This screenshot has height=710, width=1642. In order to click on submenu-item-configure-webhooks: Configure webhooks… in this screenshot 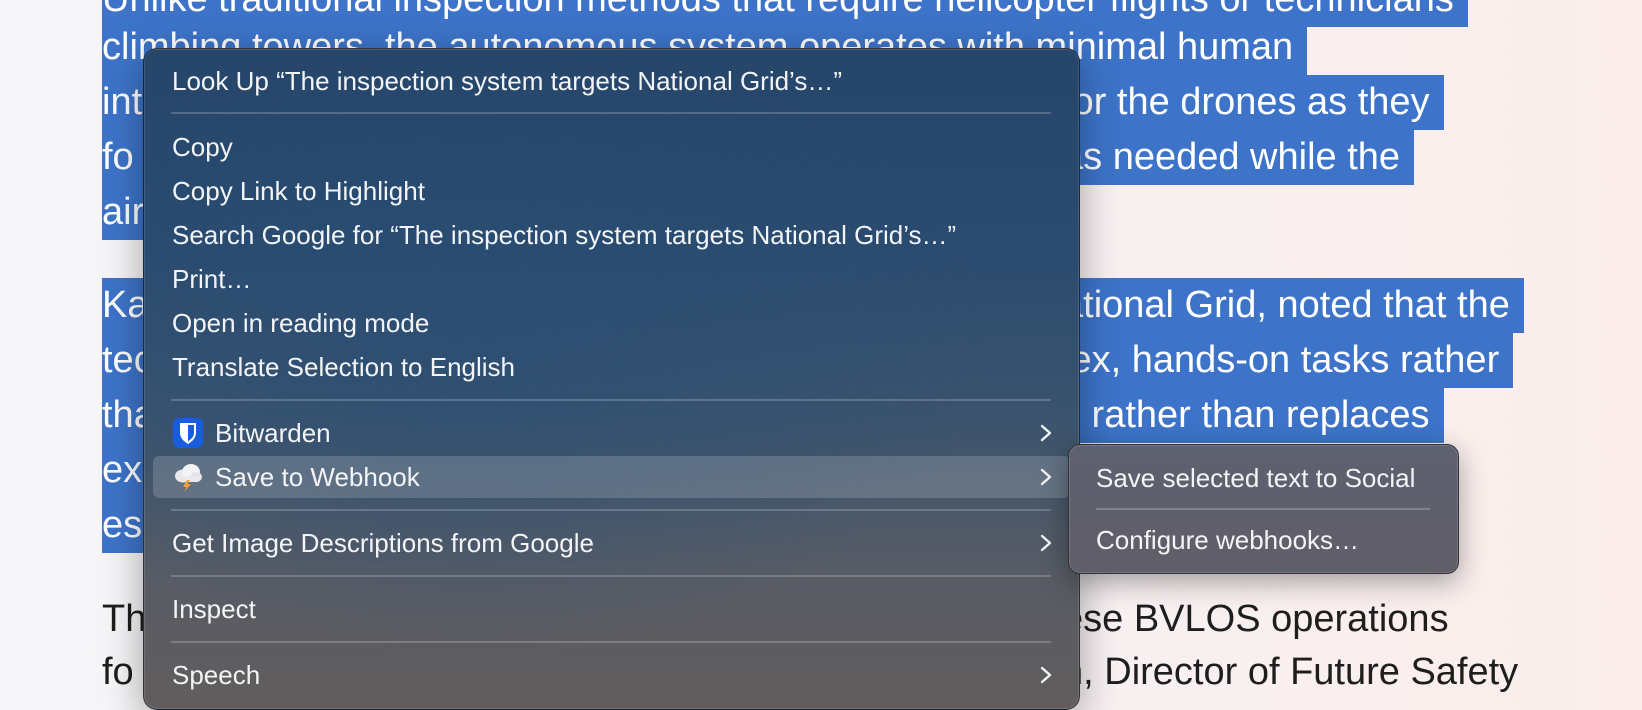, I will do `click(1227, 540)`.